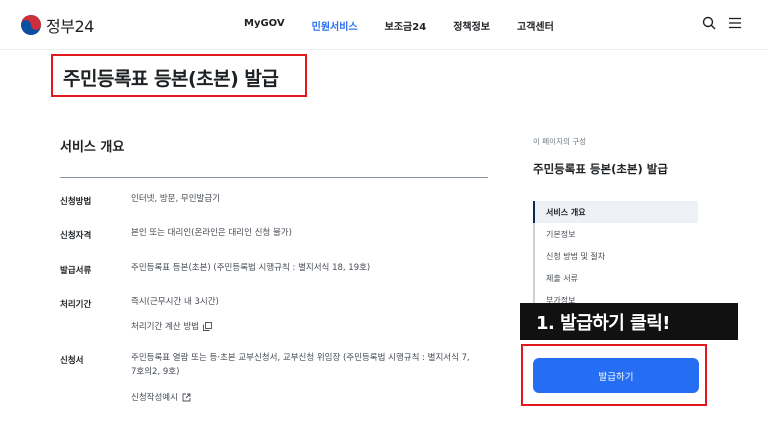 The height and width of the screenshot is (440, 768). Describe the element at coordinates (70, 26) in the screenshot. I see `logo-text: 정부24` at that location.